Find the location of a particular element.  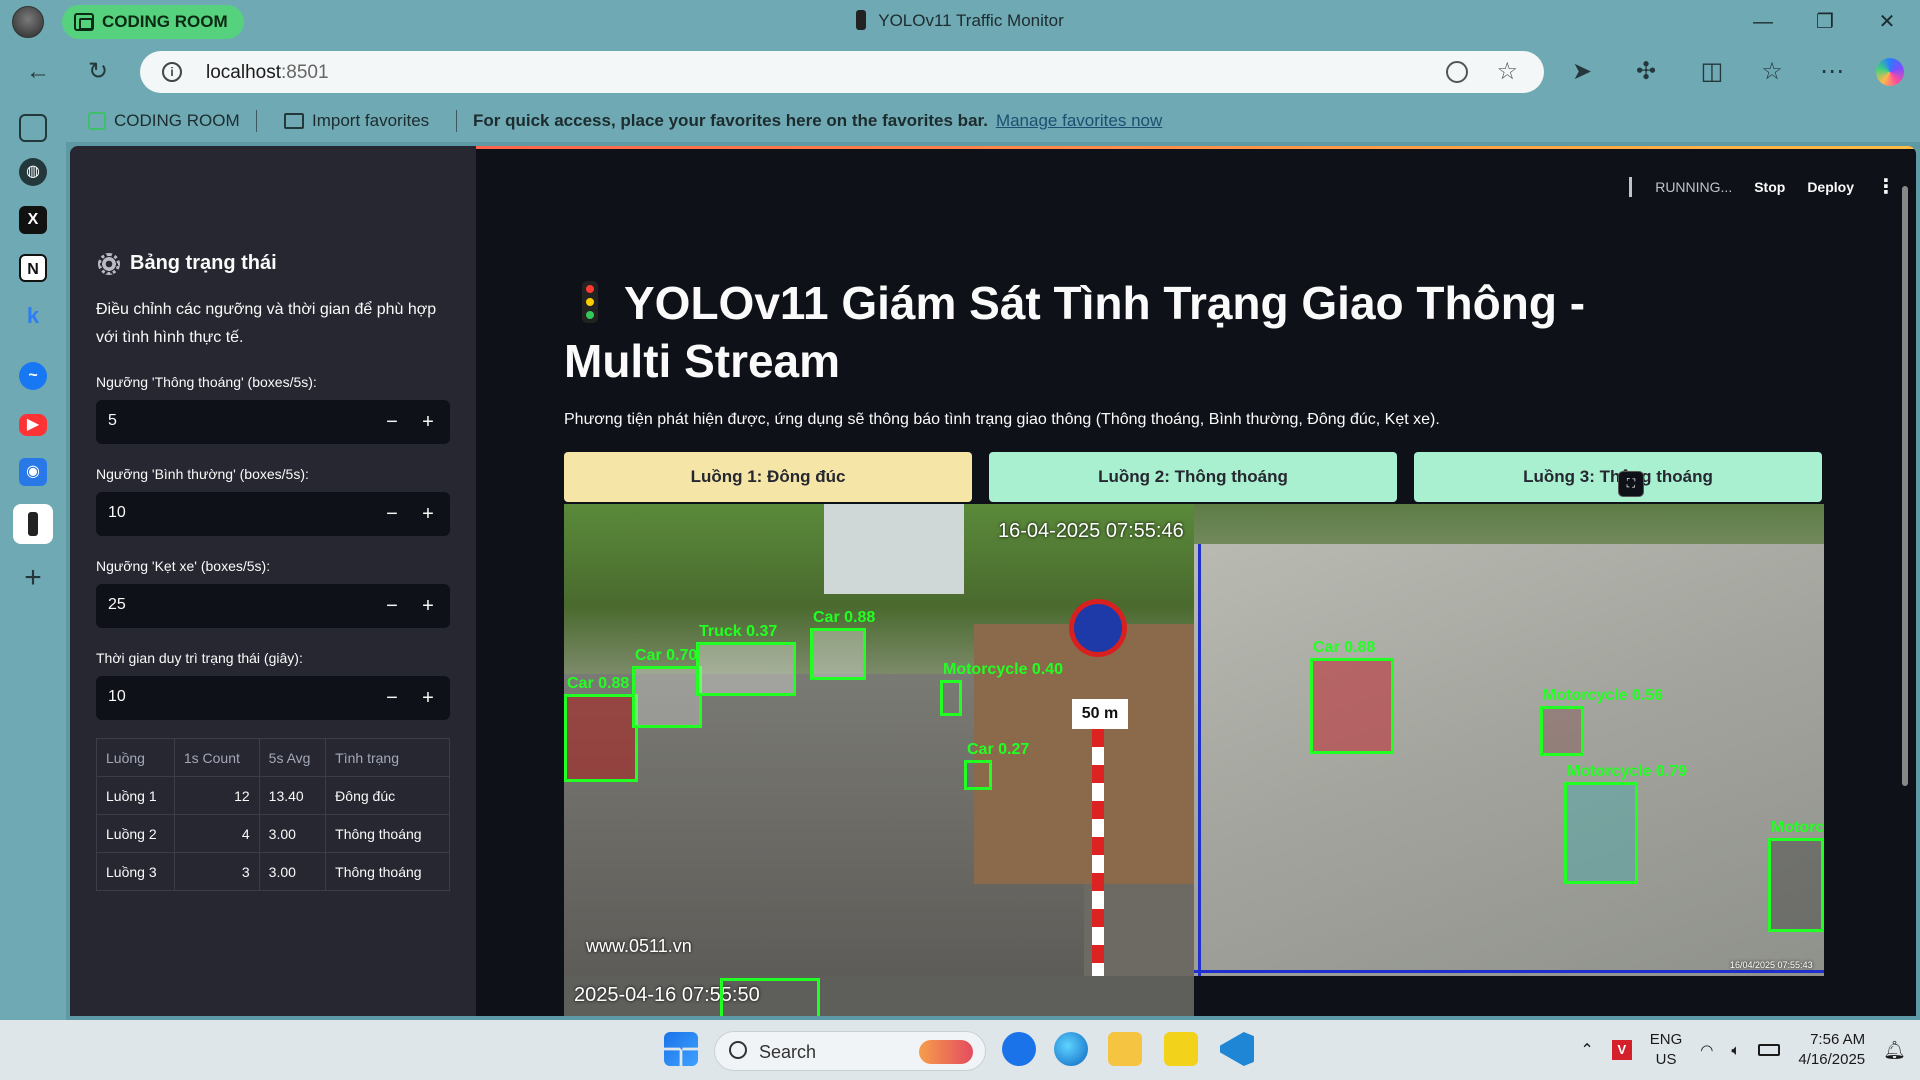

table-cell: Luồng 3 is located at coordinates (135, 871).